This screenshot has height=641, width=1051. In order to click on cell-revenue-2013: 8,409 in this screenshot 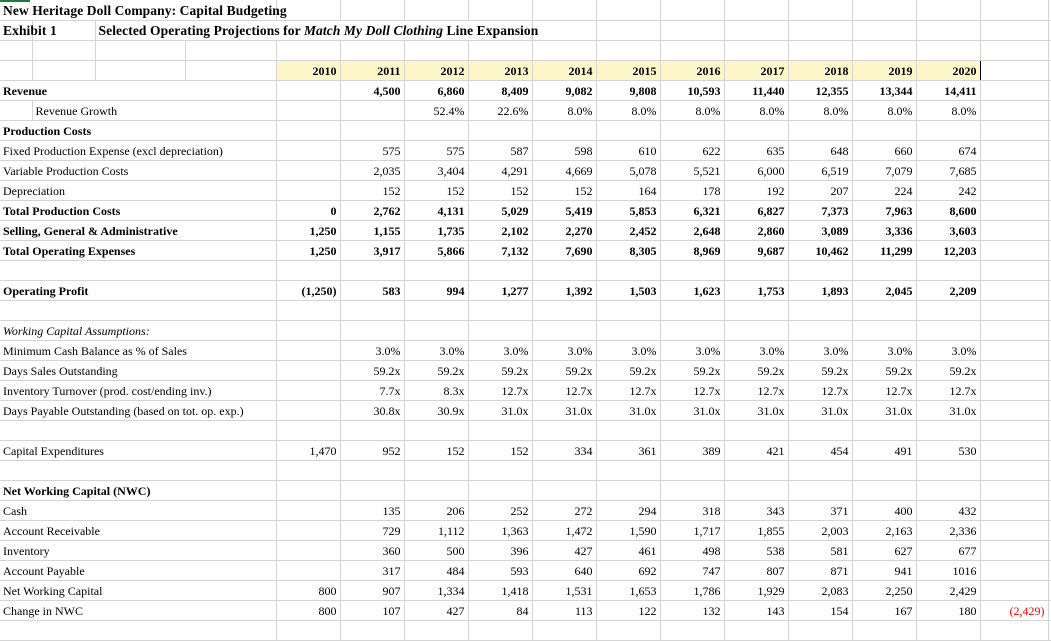, I will do `click(500, 90)`.